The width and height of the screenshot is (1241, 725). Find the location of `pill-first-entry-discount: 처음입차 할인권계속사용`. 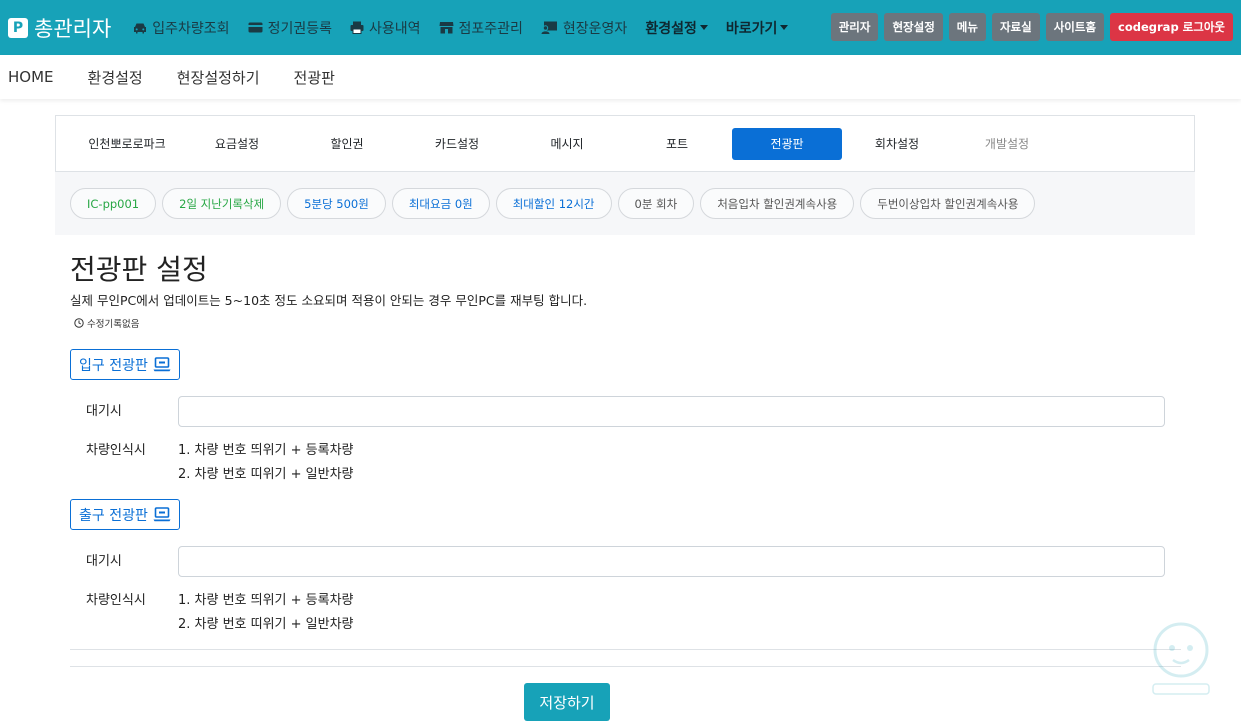

pill-first-entry-discount: 처음입차 할인권계속사용 is located at coordinates (777, 203).